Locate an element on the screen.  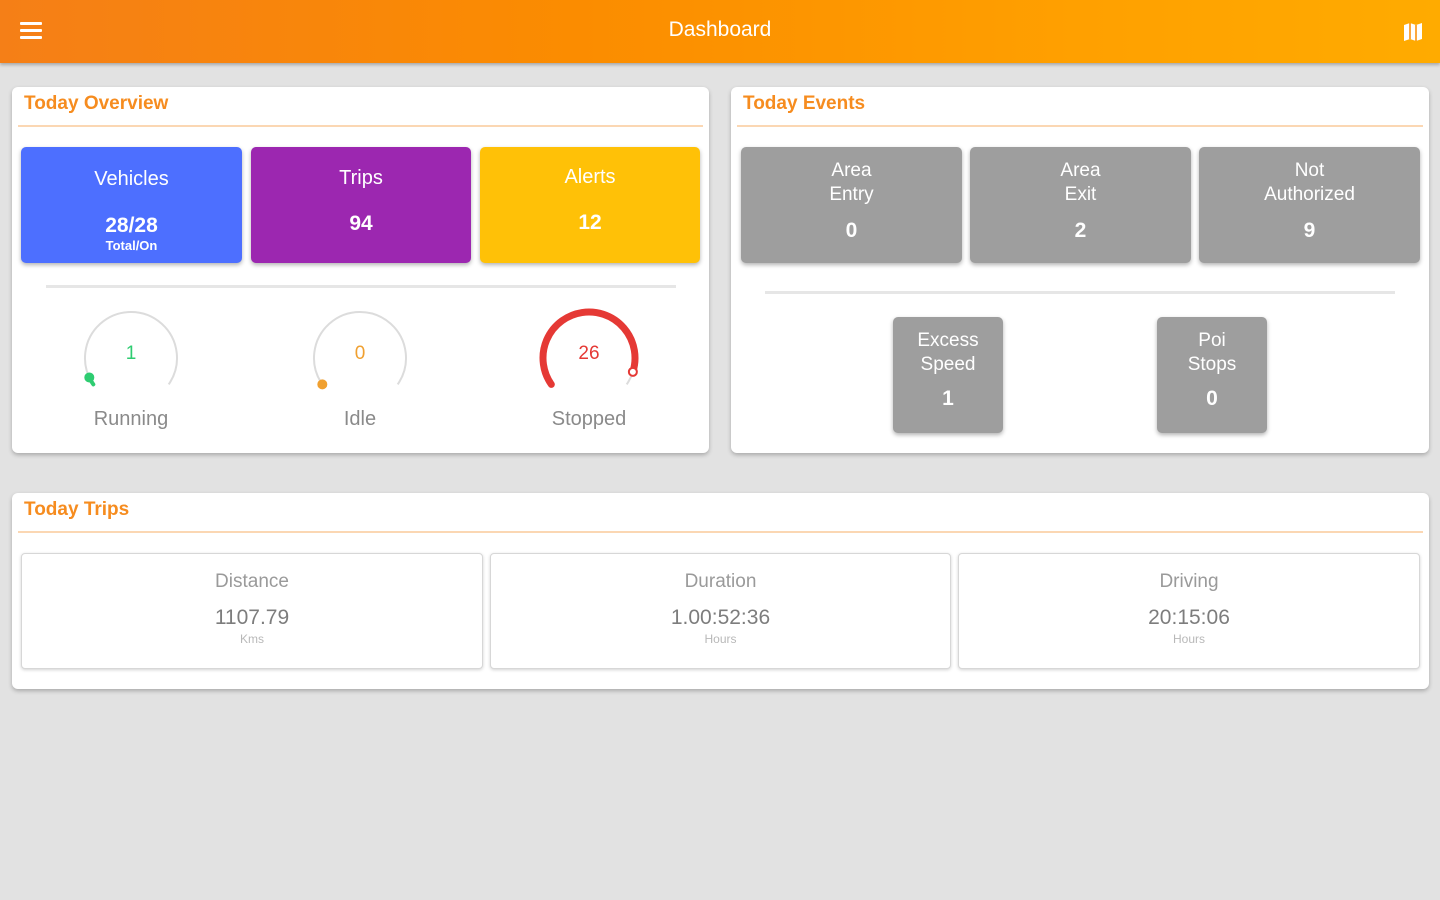
duration-value: 1.00:52:36 is located at coordinates (720, 617).